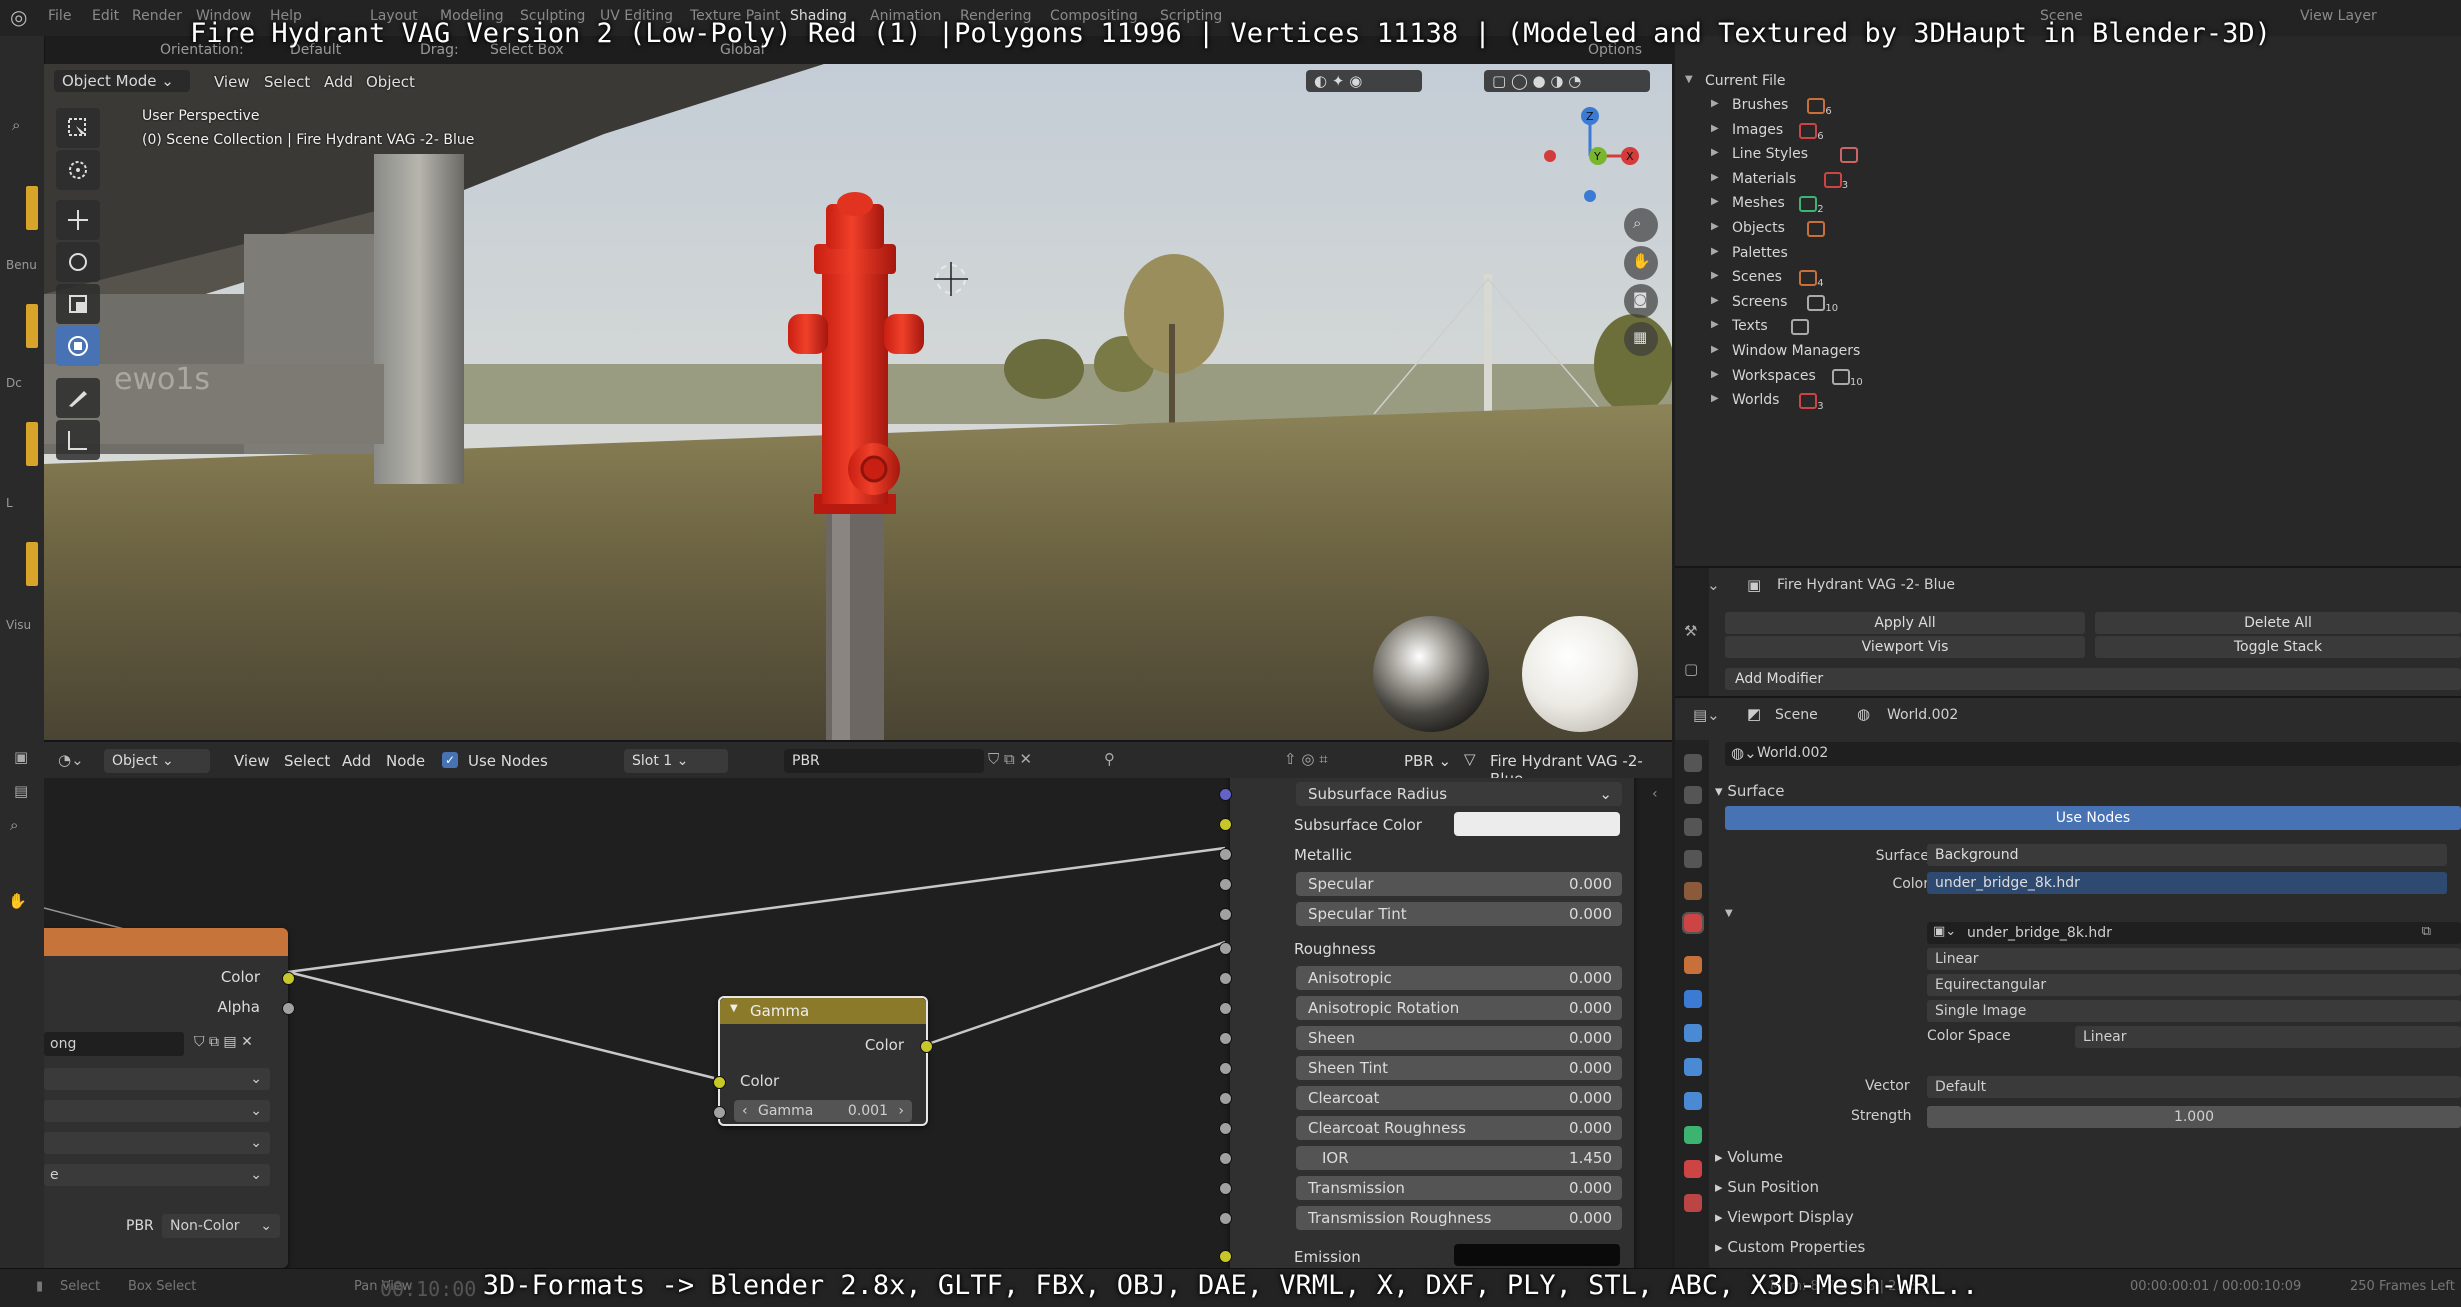 This screenshot has height=1307, width=2461. I want to click on transform-tool, so click(78, 346).